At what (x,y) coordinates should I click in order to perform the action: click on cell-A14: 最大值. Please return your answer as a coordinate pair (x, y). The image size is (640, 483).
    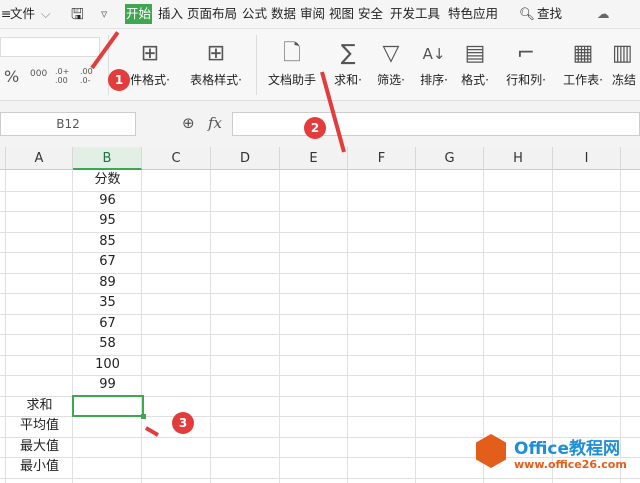
    Looking at the image, I should click on (39, 447).